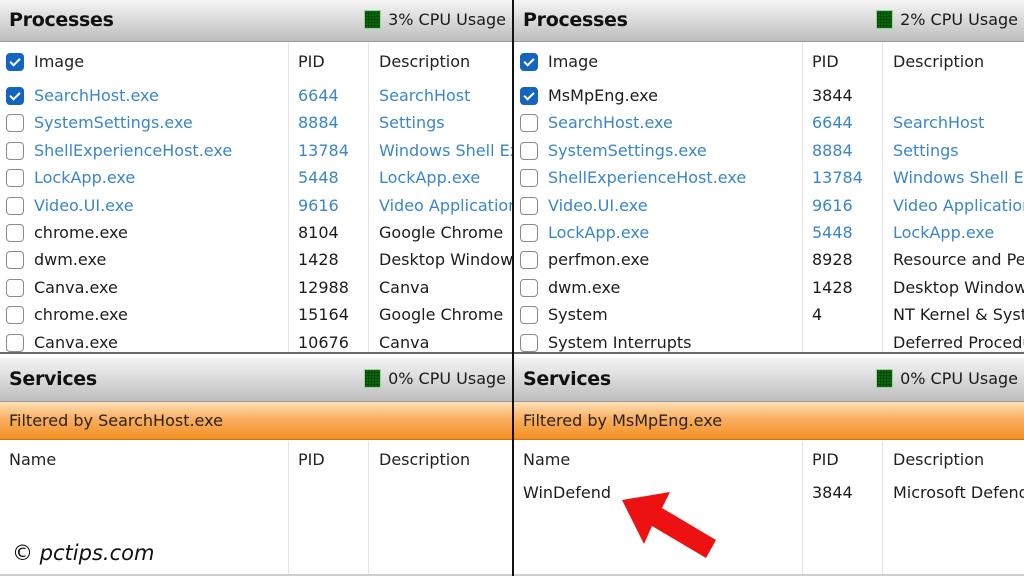 The height and width of the screenshot is (576, 1024). I want to click on process-pid: 12988, so click(323, 287).